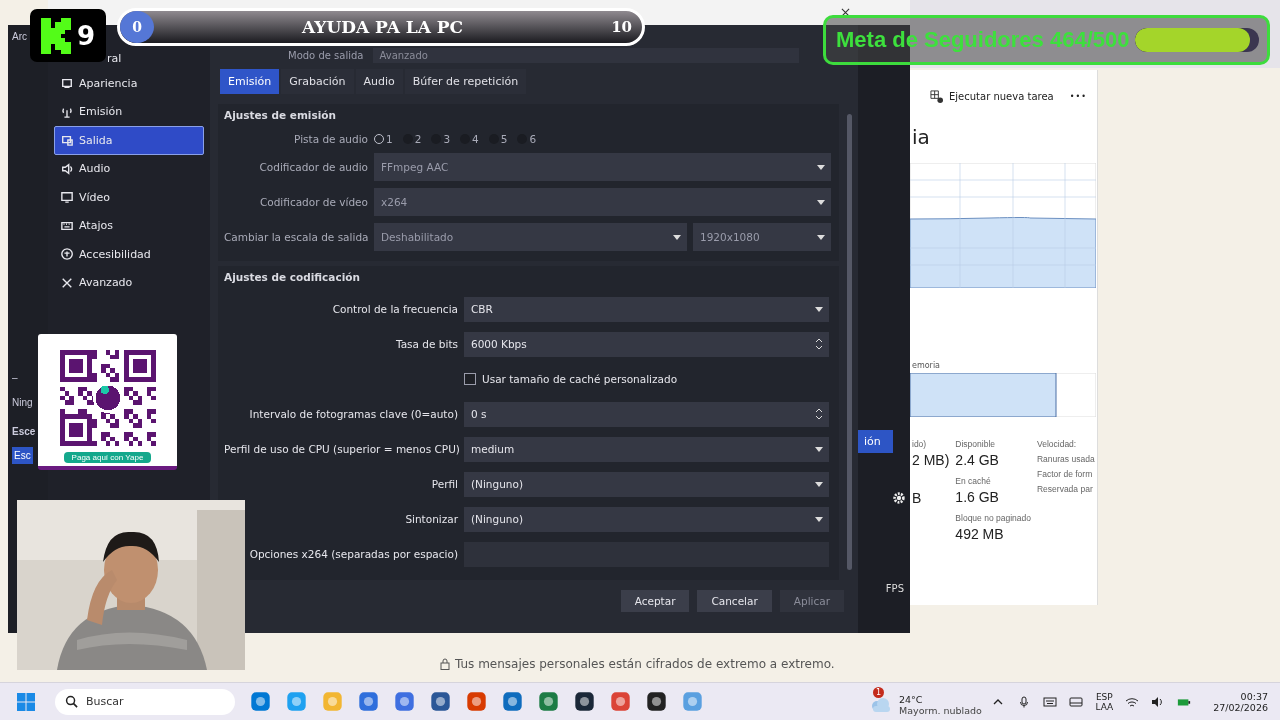 The image size is (1280, 720). Describe the element at coordinates (936, 96) in the screenshot. I see `new-task-icon` at that location.